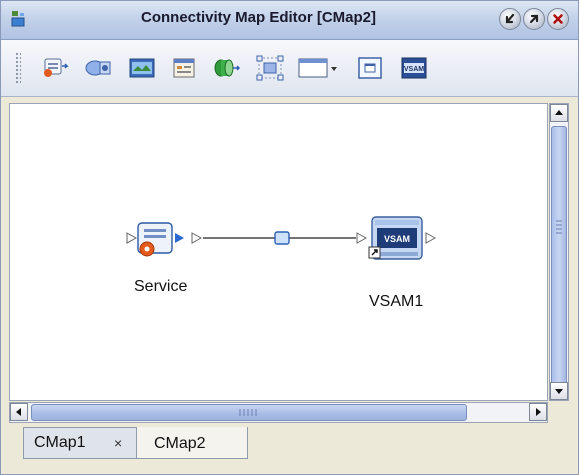 The width and height of the screenshot is (579, 475). What do you see at coordinates (142, 68) in the screenshot?
I see `web-service-icon` at bounding box center [142, 68].